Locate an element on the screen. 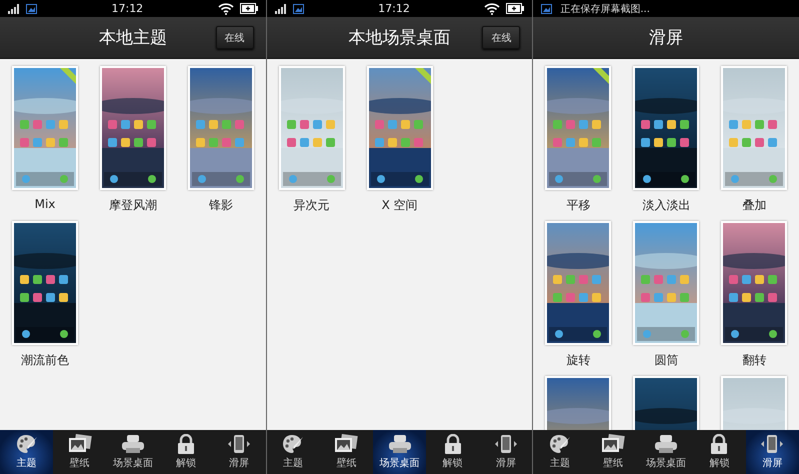 This screenshot has height=474, width=799. theme-label: 摩登风潮 is located at coordinates (133, 205).